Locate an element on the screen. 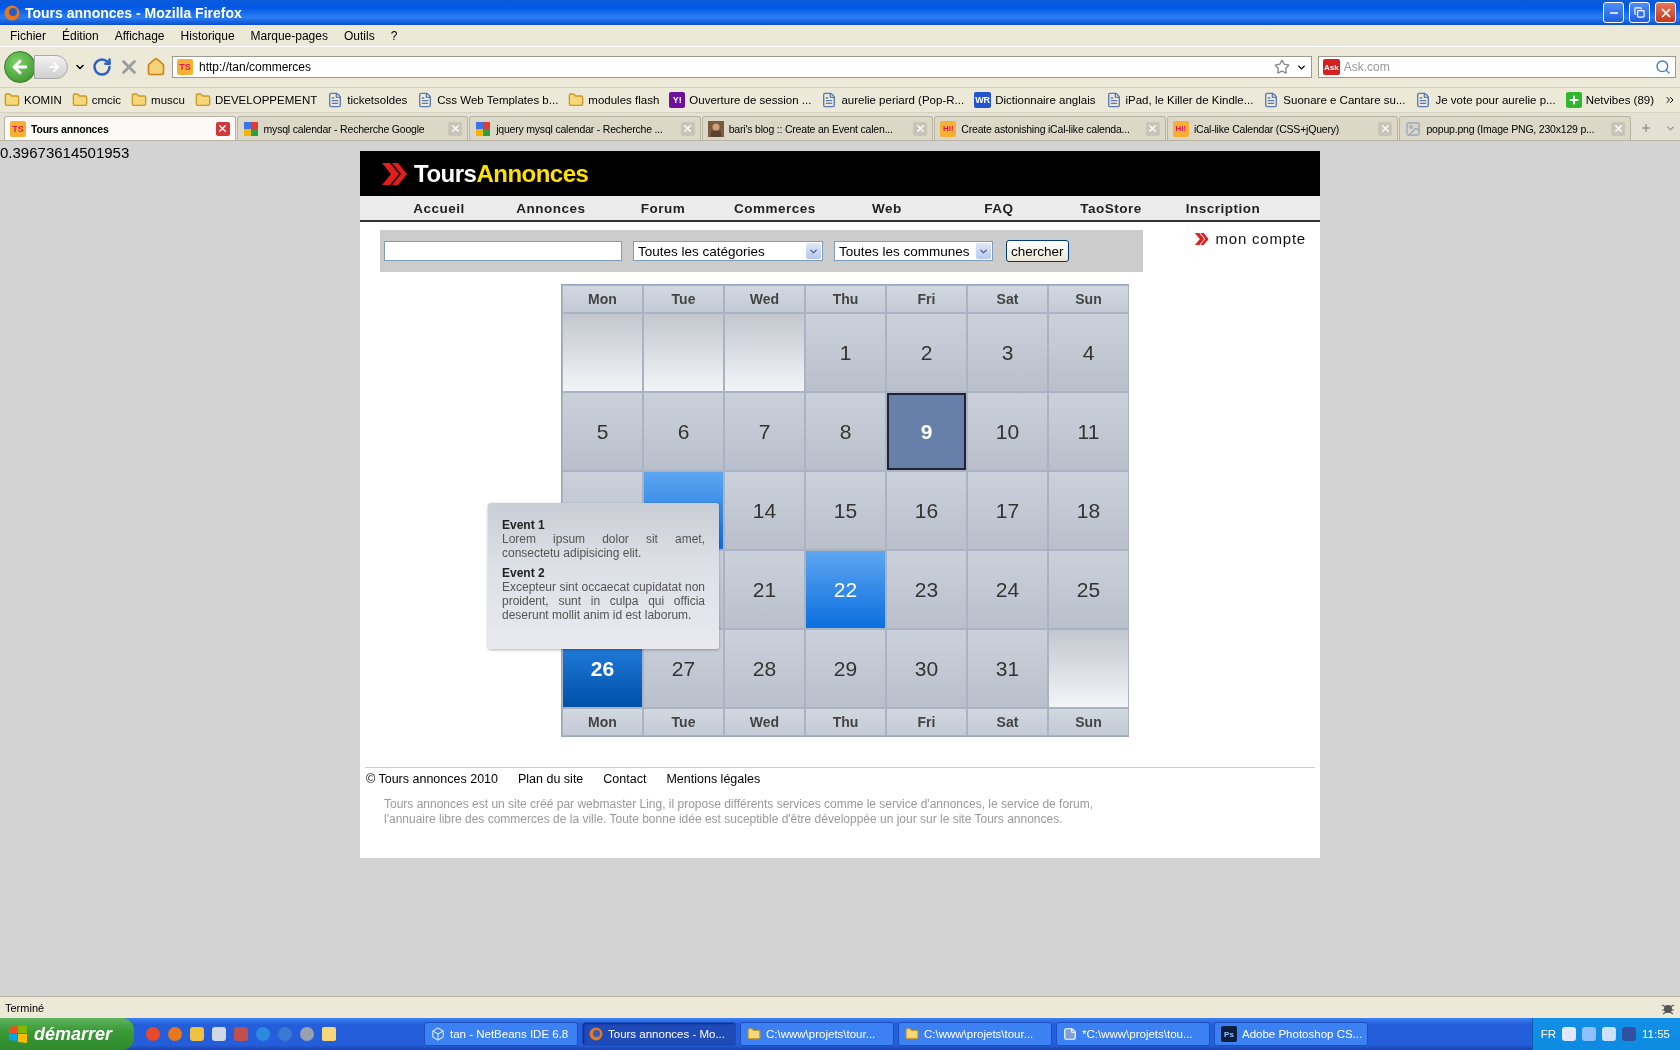 Image resolution: width=1680 pixels, height=1050 pixels. address-field: TS http://tan/commerces is located at coordinates (742, 67).